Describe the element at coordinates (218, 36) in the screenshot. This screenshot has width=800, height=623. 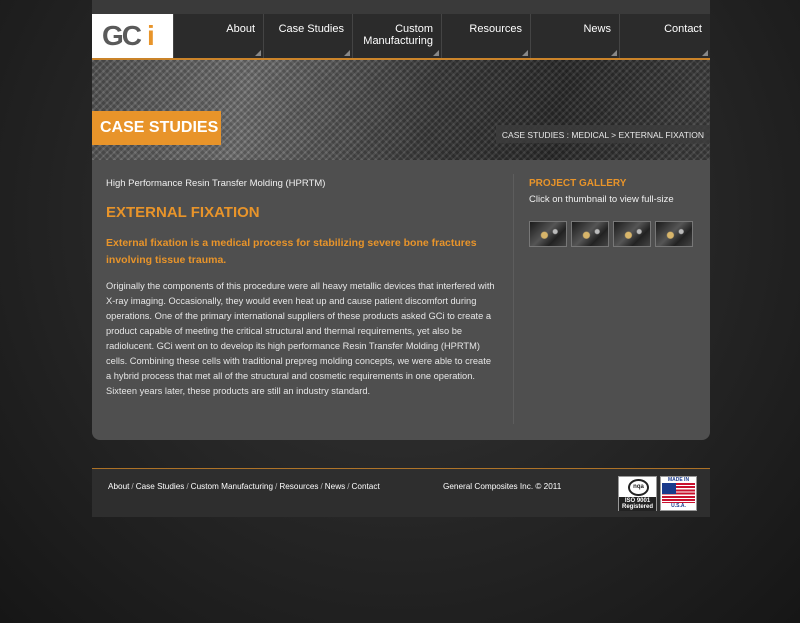
I see `nav-about: About` at that location.